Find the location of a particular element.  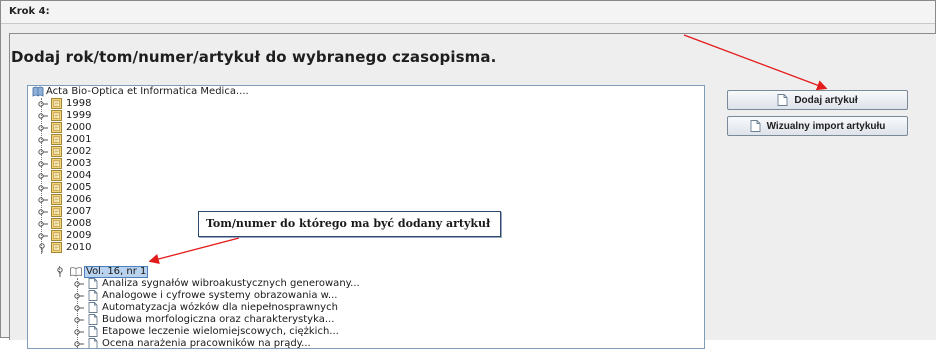

collapsed-handle-icon is located at coordinates (79, 343).